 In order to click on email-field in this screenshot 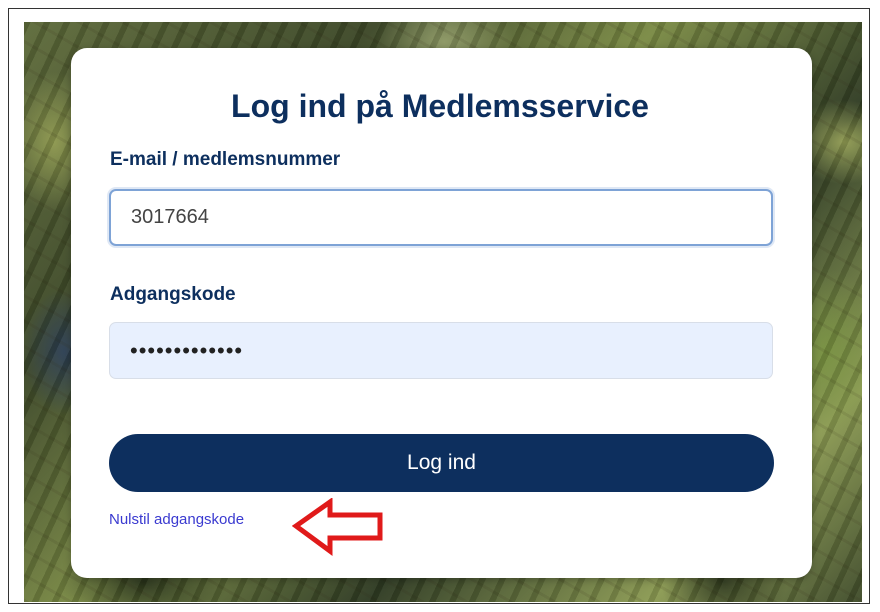, I will do `click(441, 217)`.